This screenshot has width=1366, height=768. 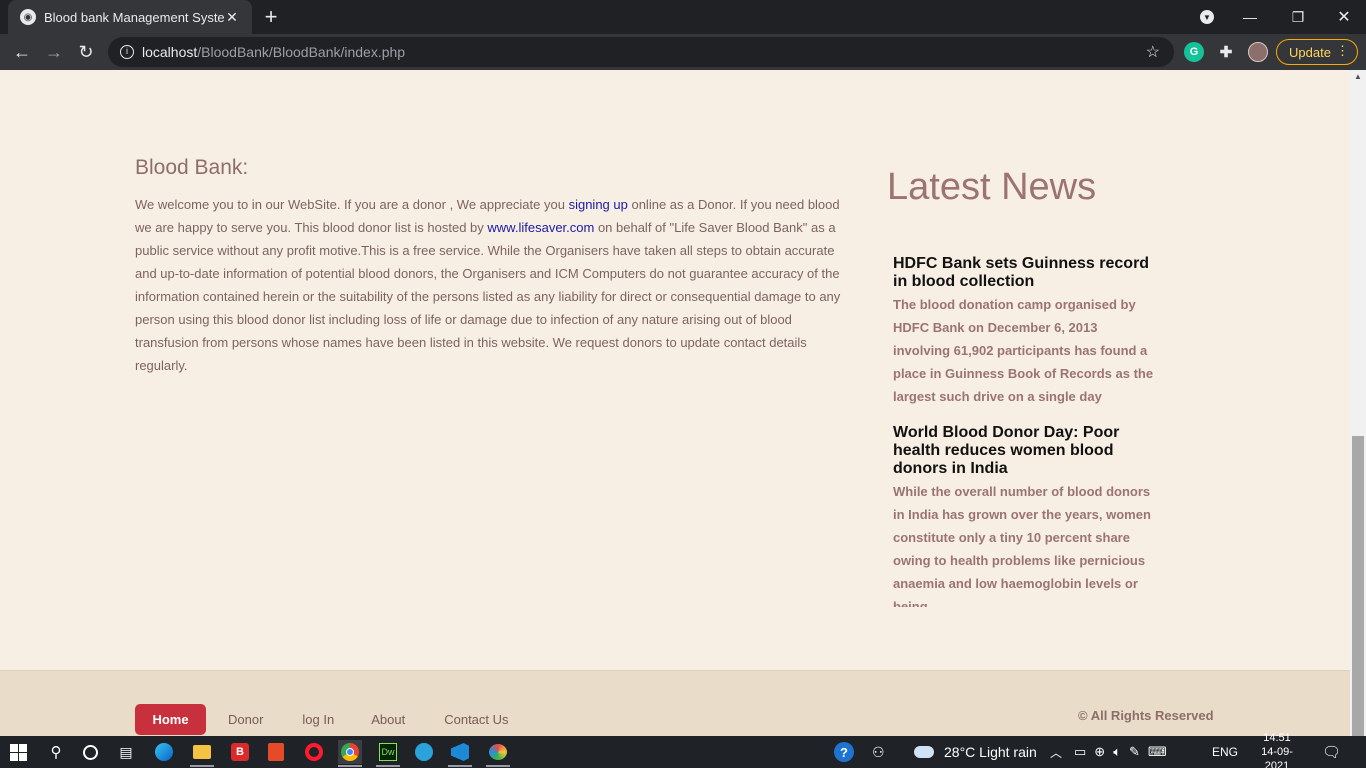 I want to click on windows-start-icon, so click(x=18, y=752).